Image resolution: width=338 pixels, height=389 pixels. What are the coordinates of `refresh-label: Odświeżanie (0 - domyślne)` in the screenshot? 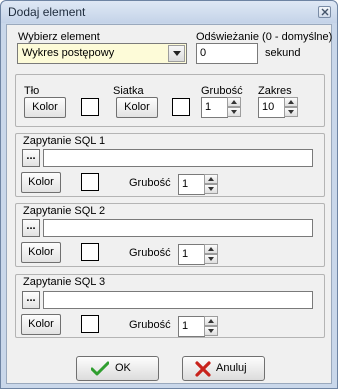 It's located at (264, 37).